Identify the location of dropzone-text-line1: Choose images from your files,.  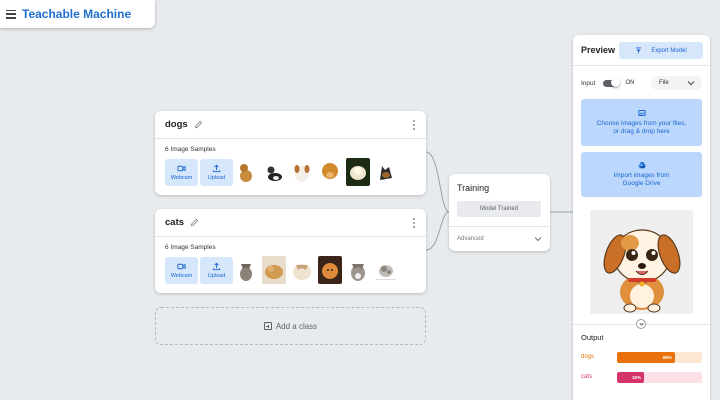
(641, 123).